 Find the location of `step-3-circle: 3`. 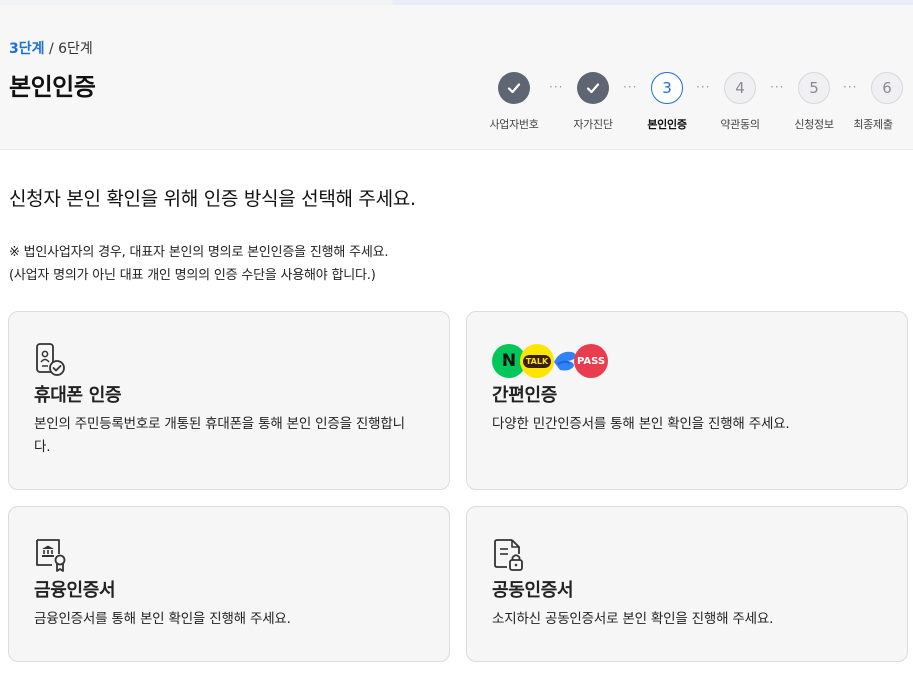

step-3-circle: 3 is located at coordinates (667, 88).